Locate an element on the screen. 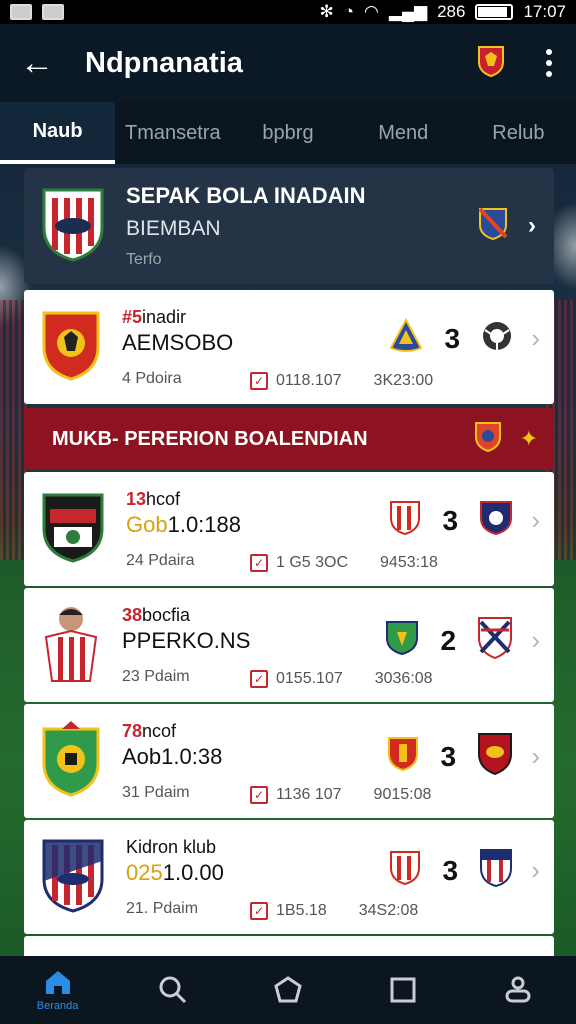 Image resolution: width=576 pixels, height=1024 pixels. tab-naub: Naub is located at coordinates (58, 133).